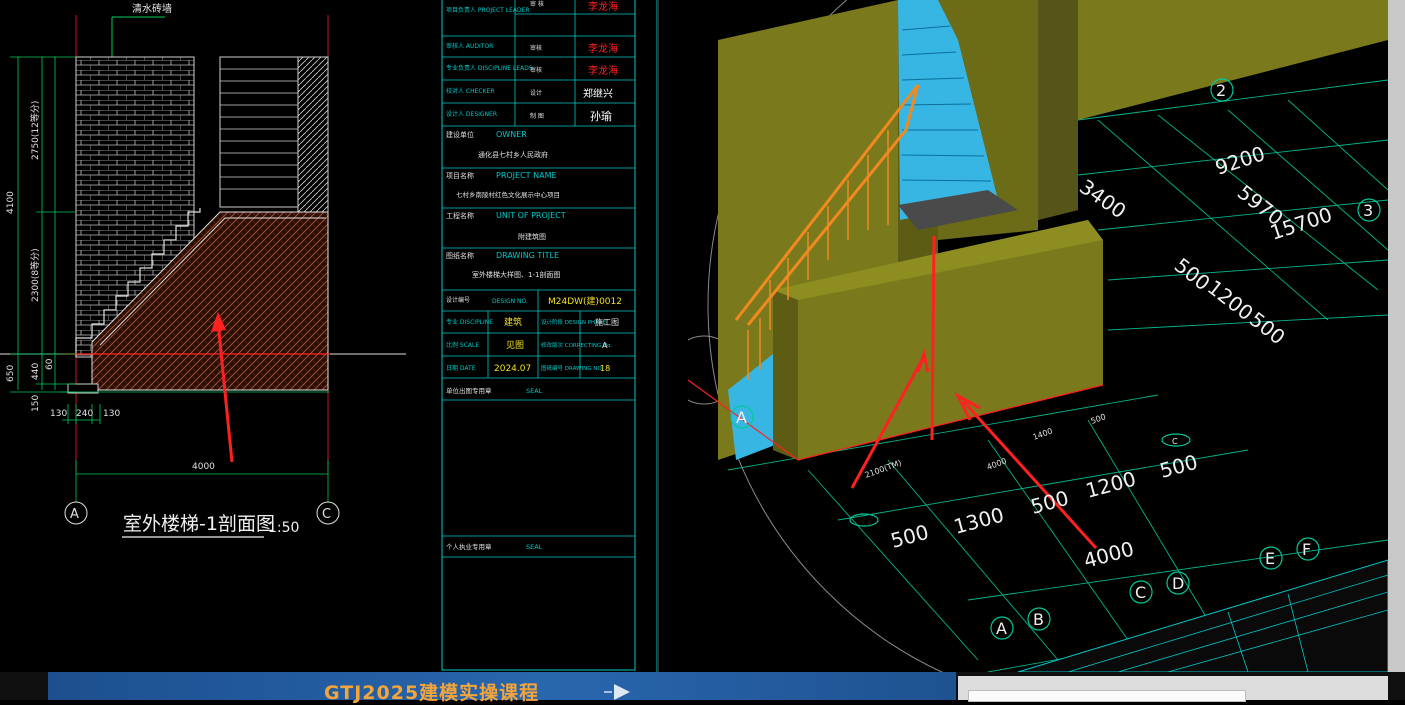 The image size is (1405, 705). What do you see at coordinates (527, 255) in the screenshot?
I see `tb-drawing-en: DRAWING TITLE` at bounding box center [527, 255].